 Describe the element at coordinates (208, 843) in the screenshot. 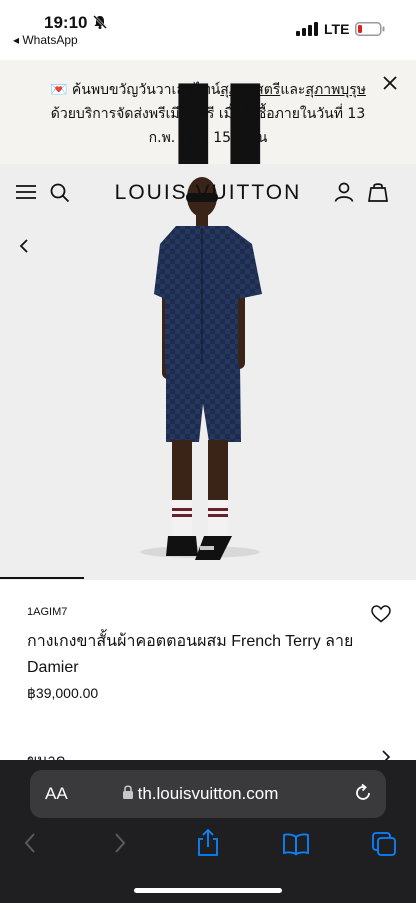

I see `share-icon` at that location.